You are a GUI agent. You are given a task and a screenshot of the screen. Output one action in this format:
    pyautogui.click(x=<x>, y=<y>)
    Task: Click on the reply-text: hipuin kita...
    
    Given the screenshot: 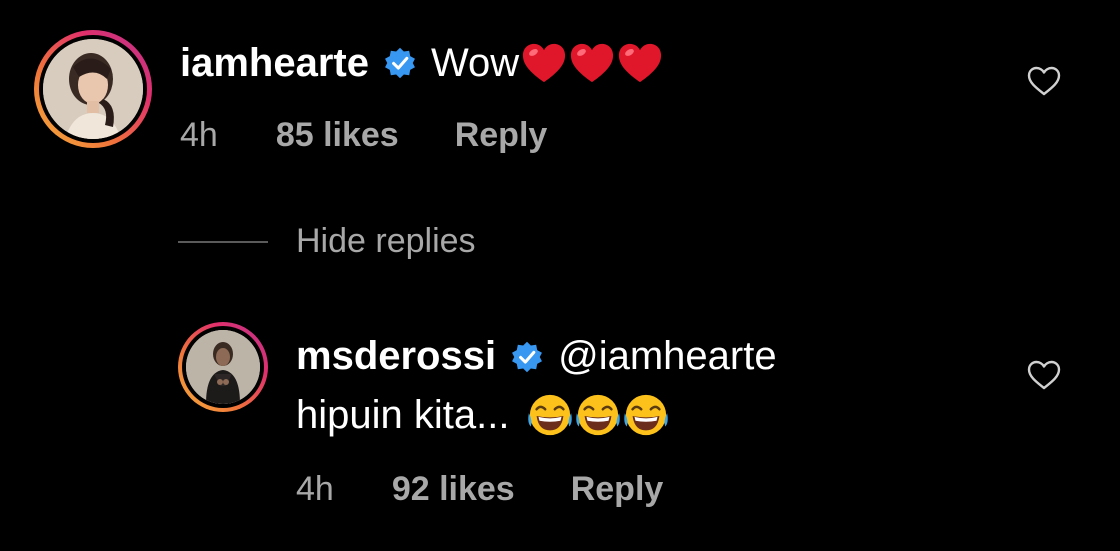 What is the action you would take?
    pyautogui.click(x=403, y=414)
    